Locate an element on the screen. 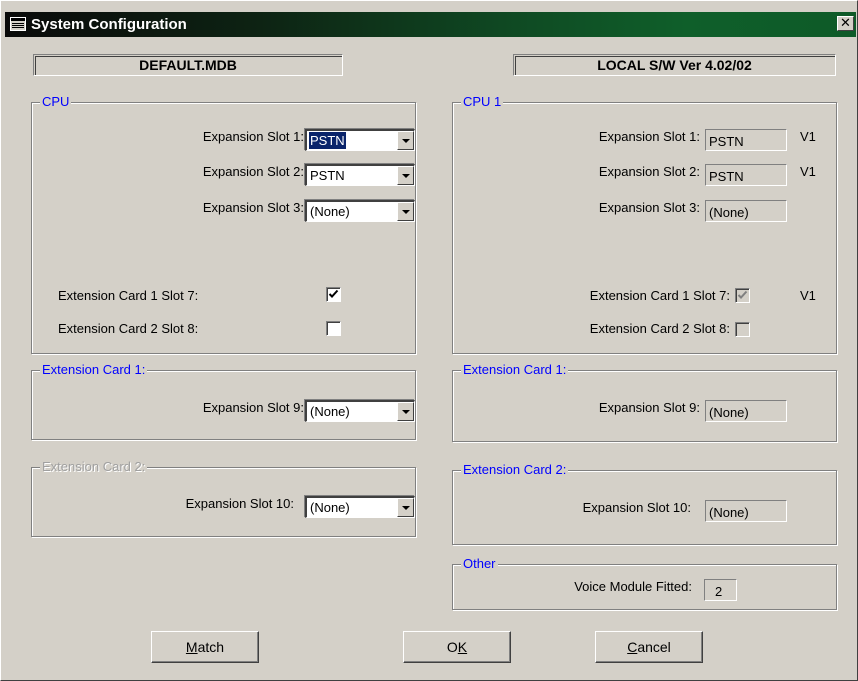  right-slot2-label: Expansion Slot 2: is located at coordinates (649, 171).